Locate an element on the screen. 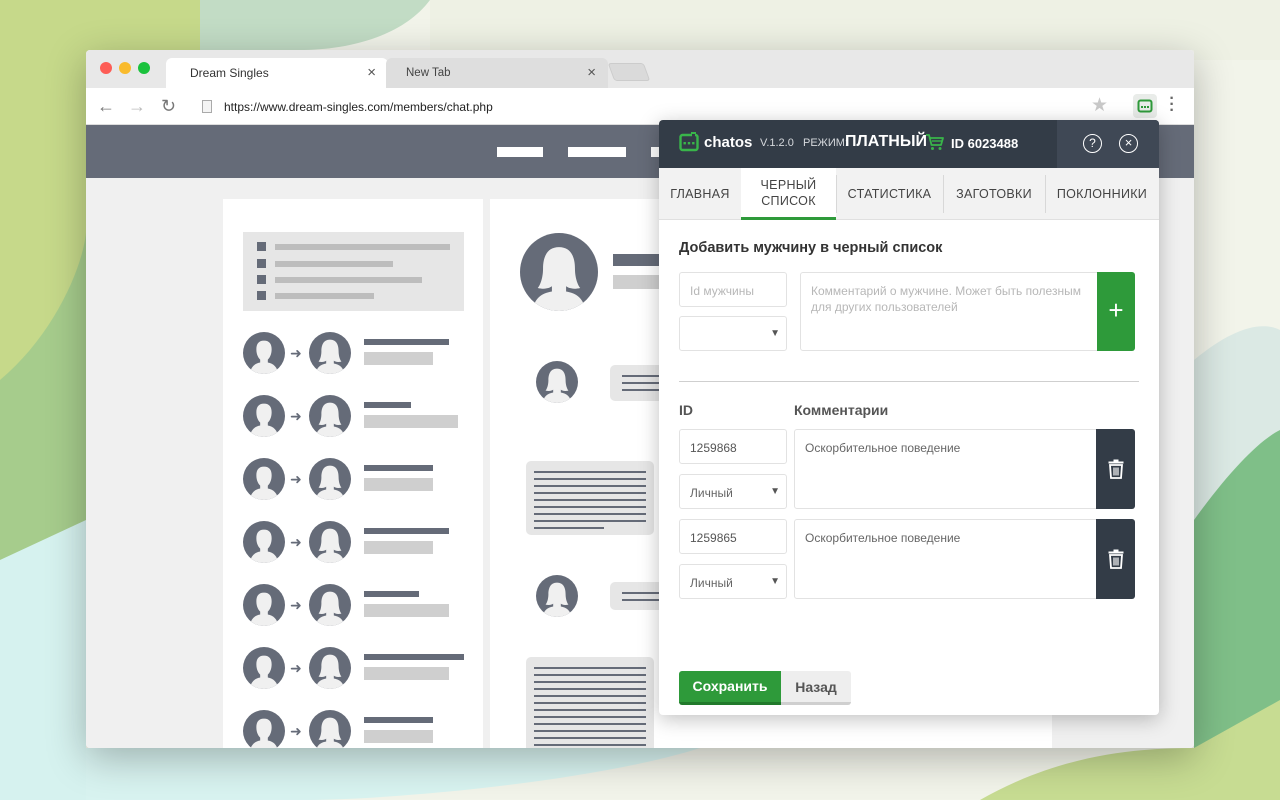  window-minimize-dot is located at coordinates (125, 68).